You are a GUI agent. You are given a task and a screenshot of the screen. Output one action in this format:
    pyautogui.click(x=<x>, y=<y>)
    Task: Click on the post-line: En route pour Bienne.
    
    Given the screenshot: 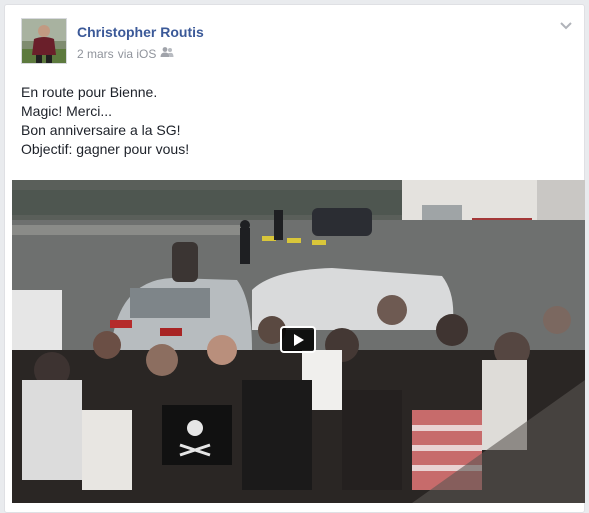 What is the action you would take?
    pyautogui.click(x=89, y=92)
    